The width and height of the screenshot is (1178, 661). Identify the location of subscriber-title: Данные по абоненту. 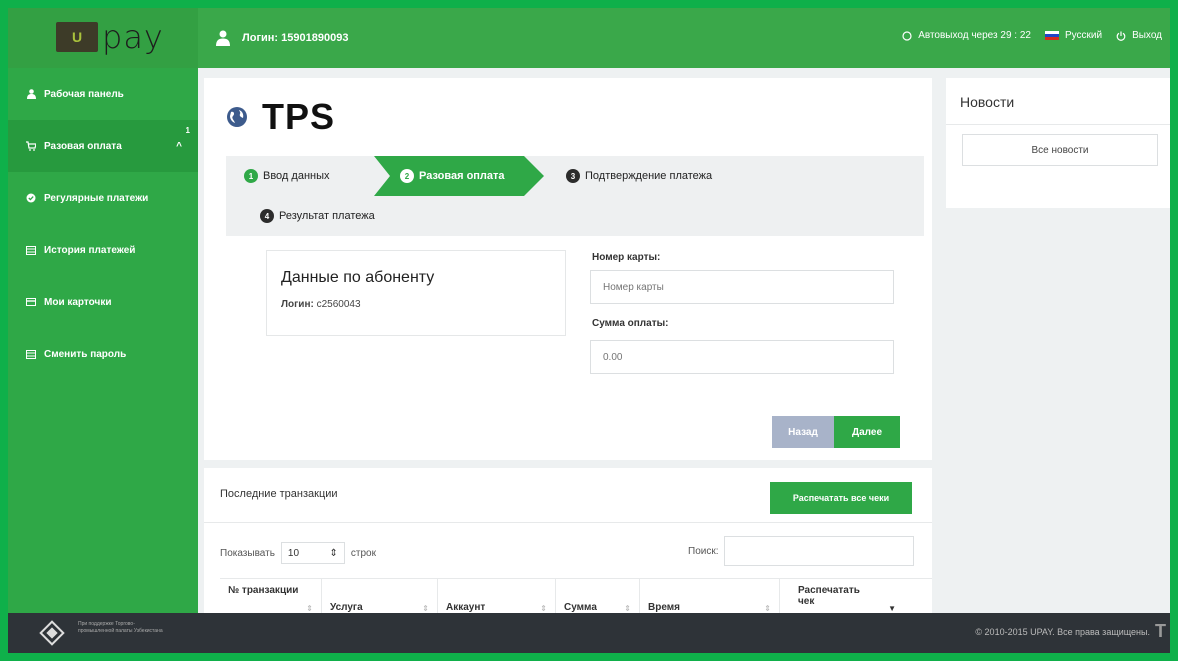
(358, 277).